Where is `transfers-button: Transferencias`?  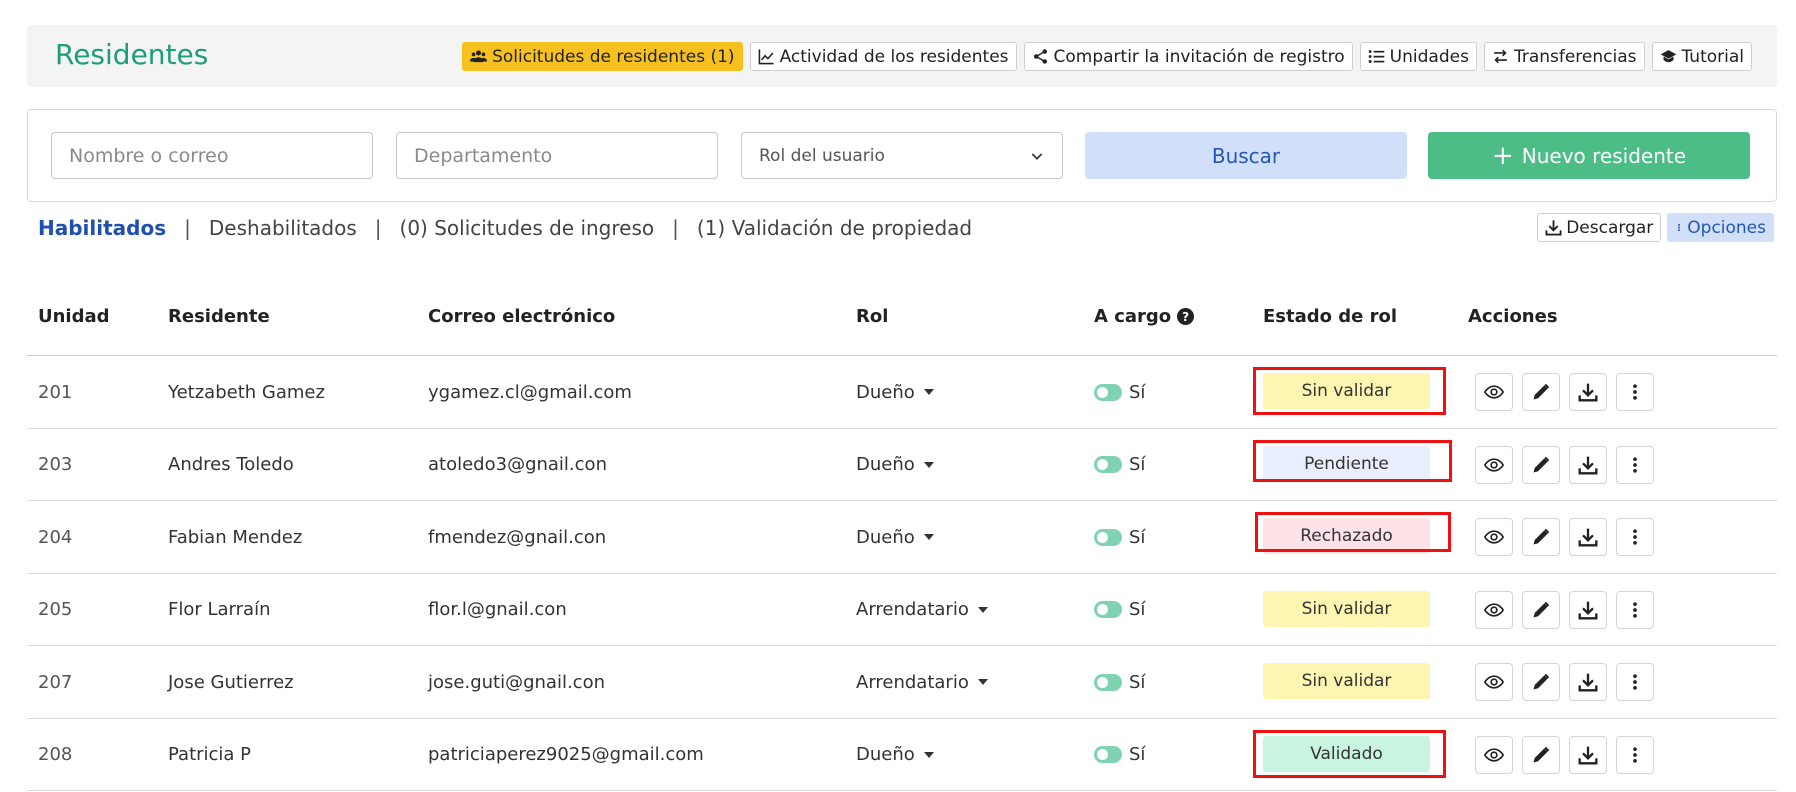
transfers-button: Transferencias is located at coordinates (1564, 56).